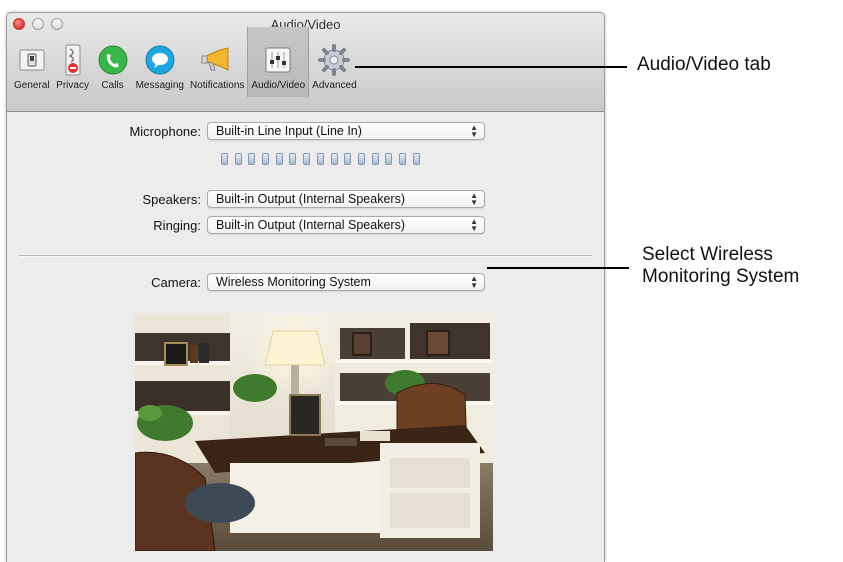 The height and width of the screenshot is (562, 843). Describe the element at coordinates (113, 60) in the screenshot. I see `phone-icon` at that location.